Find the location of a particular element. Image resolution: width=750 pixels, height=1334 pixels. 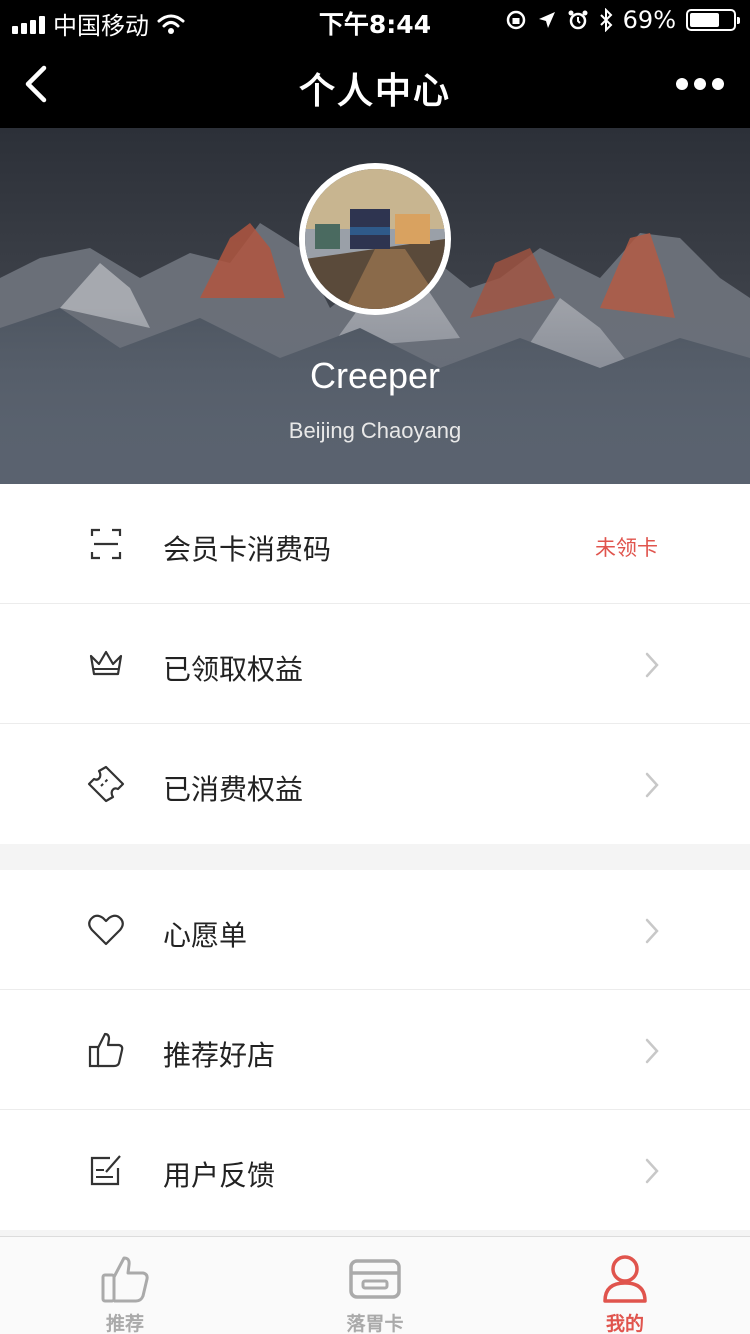

more-button is located at coordinates (700, 84).